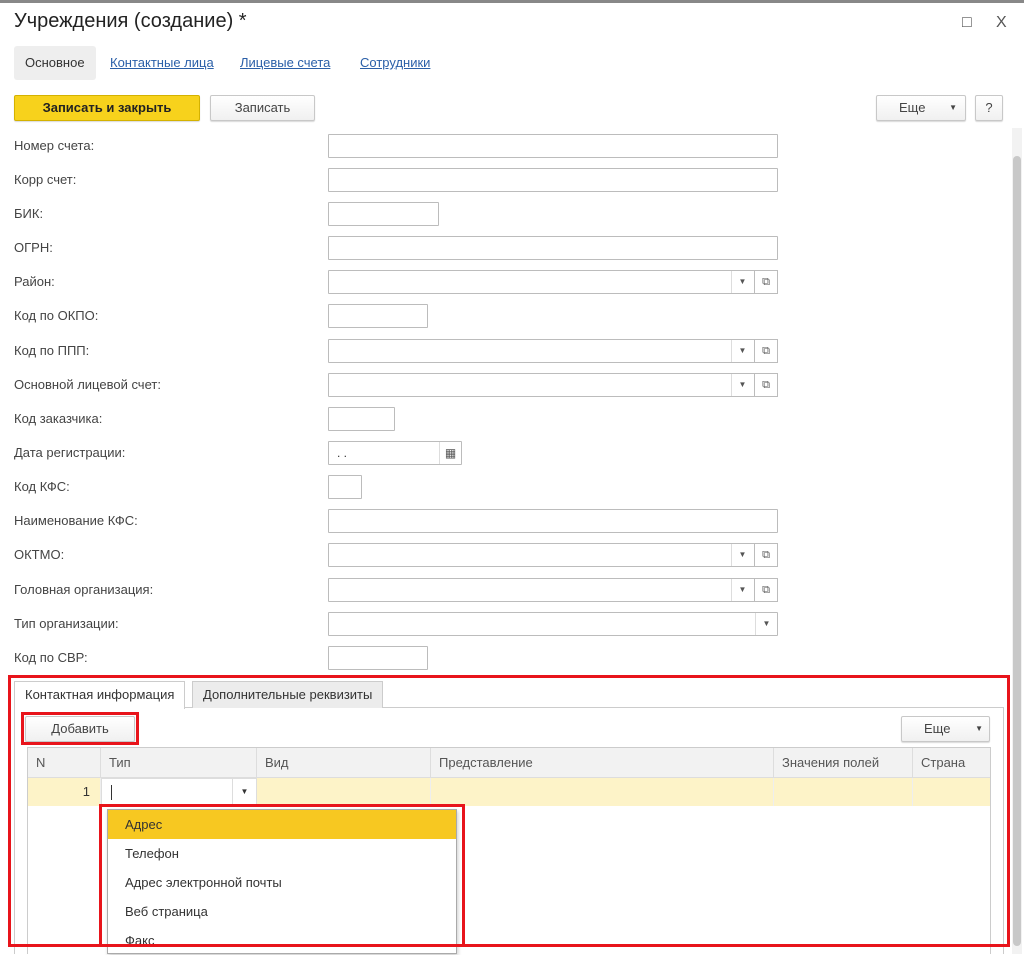 This screenshot has width=1024, height=955. Describe the element at coordinates (55, 63) in the screenshot. I see `tab-main: Основное` at that location.